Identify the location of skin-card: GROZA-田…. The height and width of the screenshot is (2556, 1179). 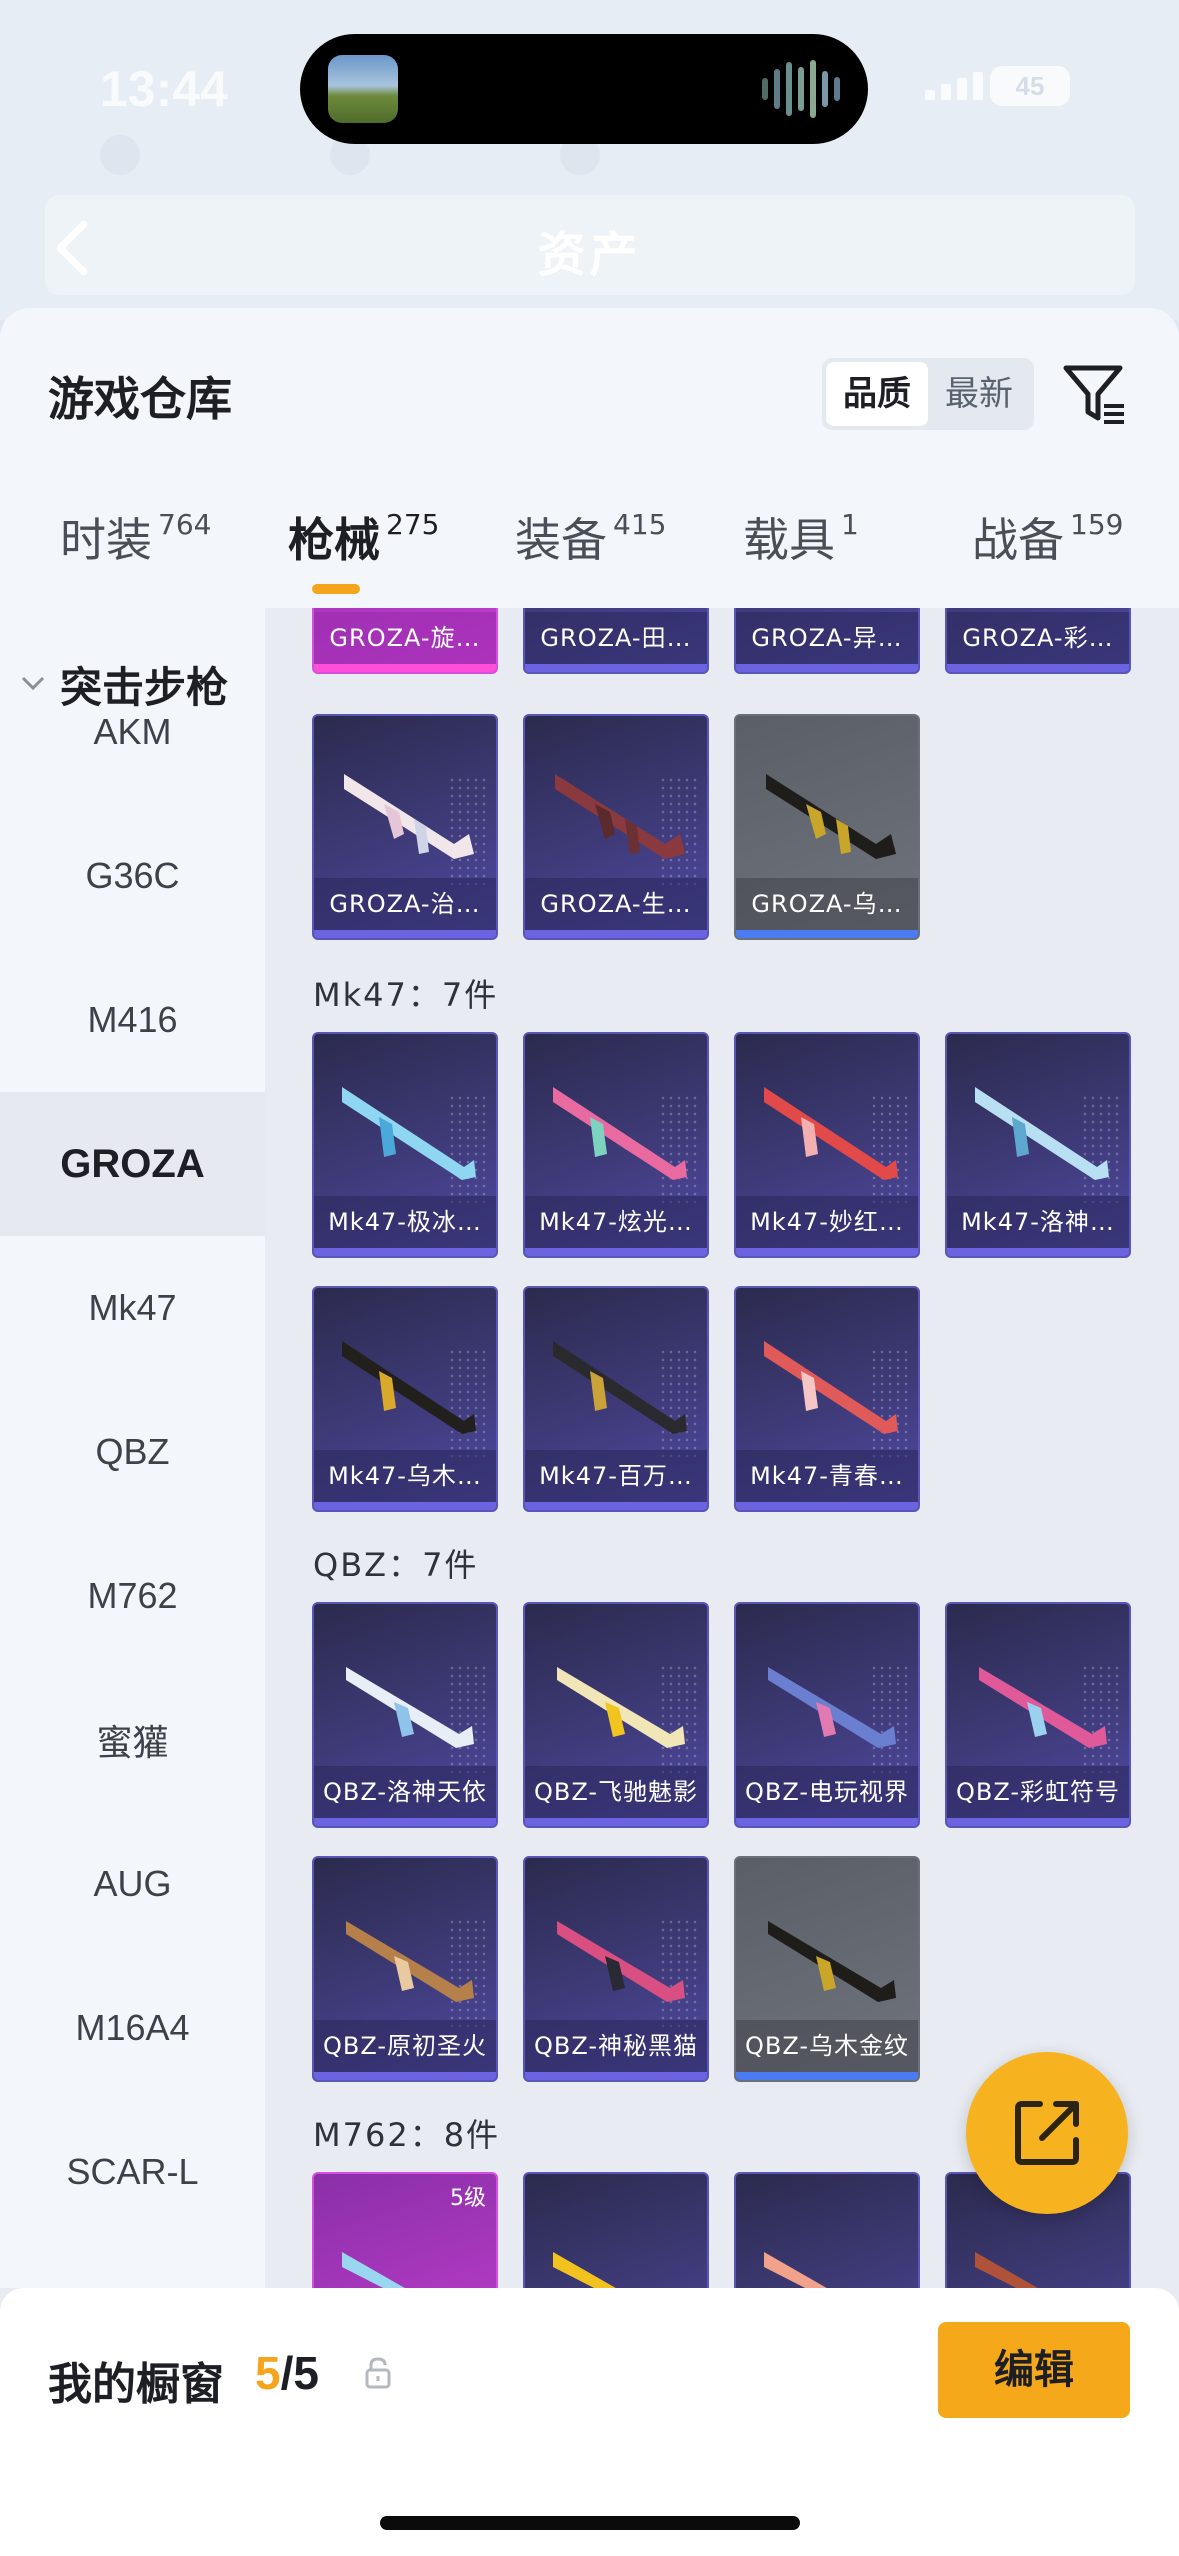
(616, 641).